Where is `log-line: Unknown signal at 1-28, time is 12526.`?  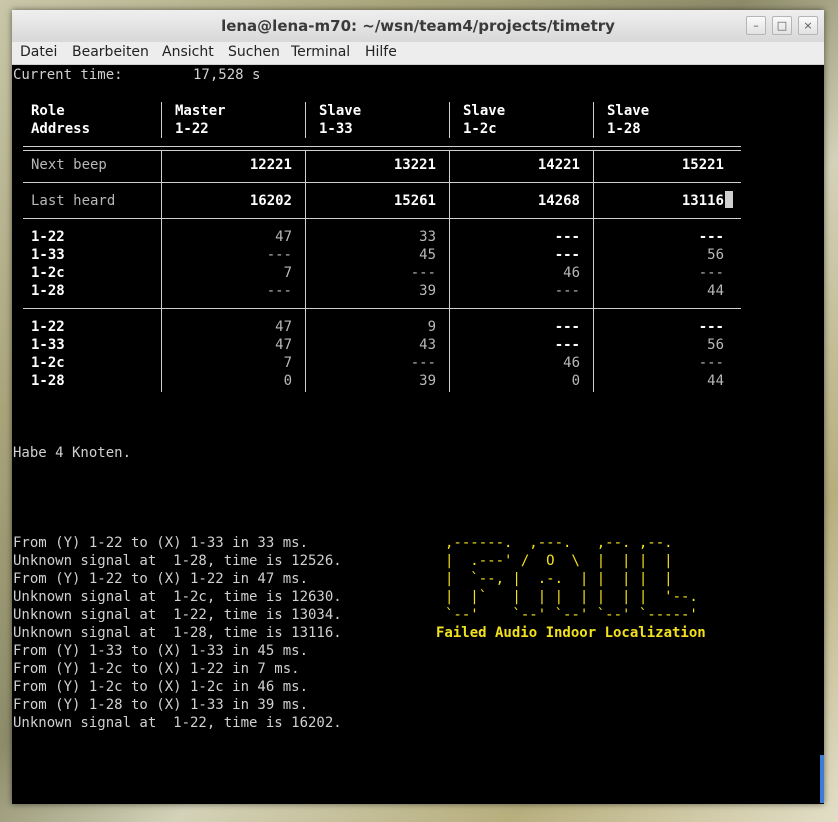 log-line: Unknown signal at 1-28, time is 12526. is located at coordinates (177, 561).